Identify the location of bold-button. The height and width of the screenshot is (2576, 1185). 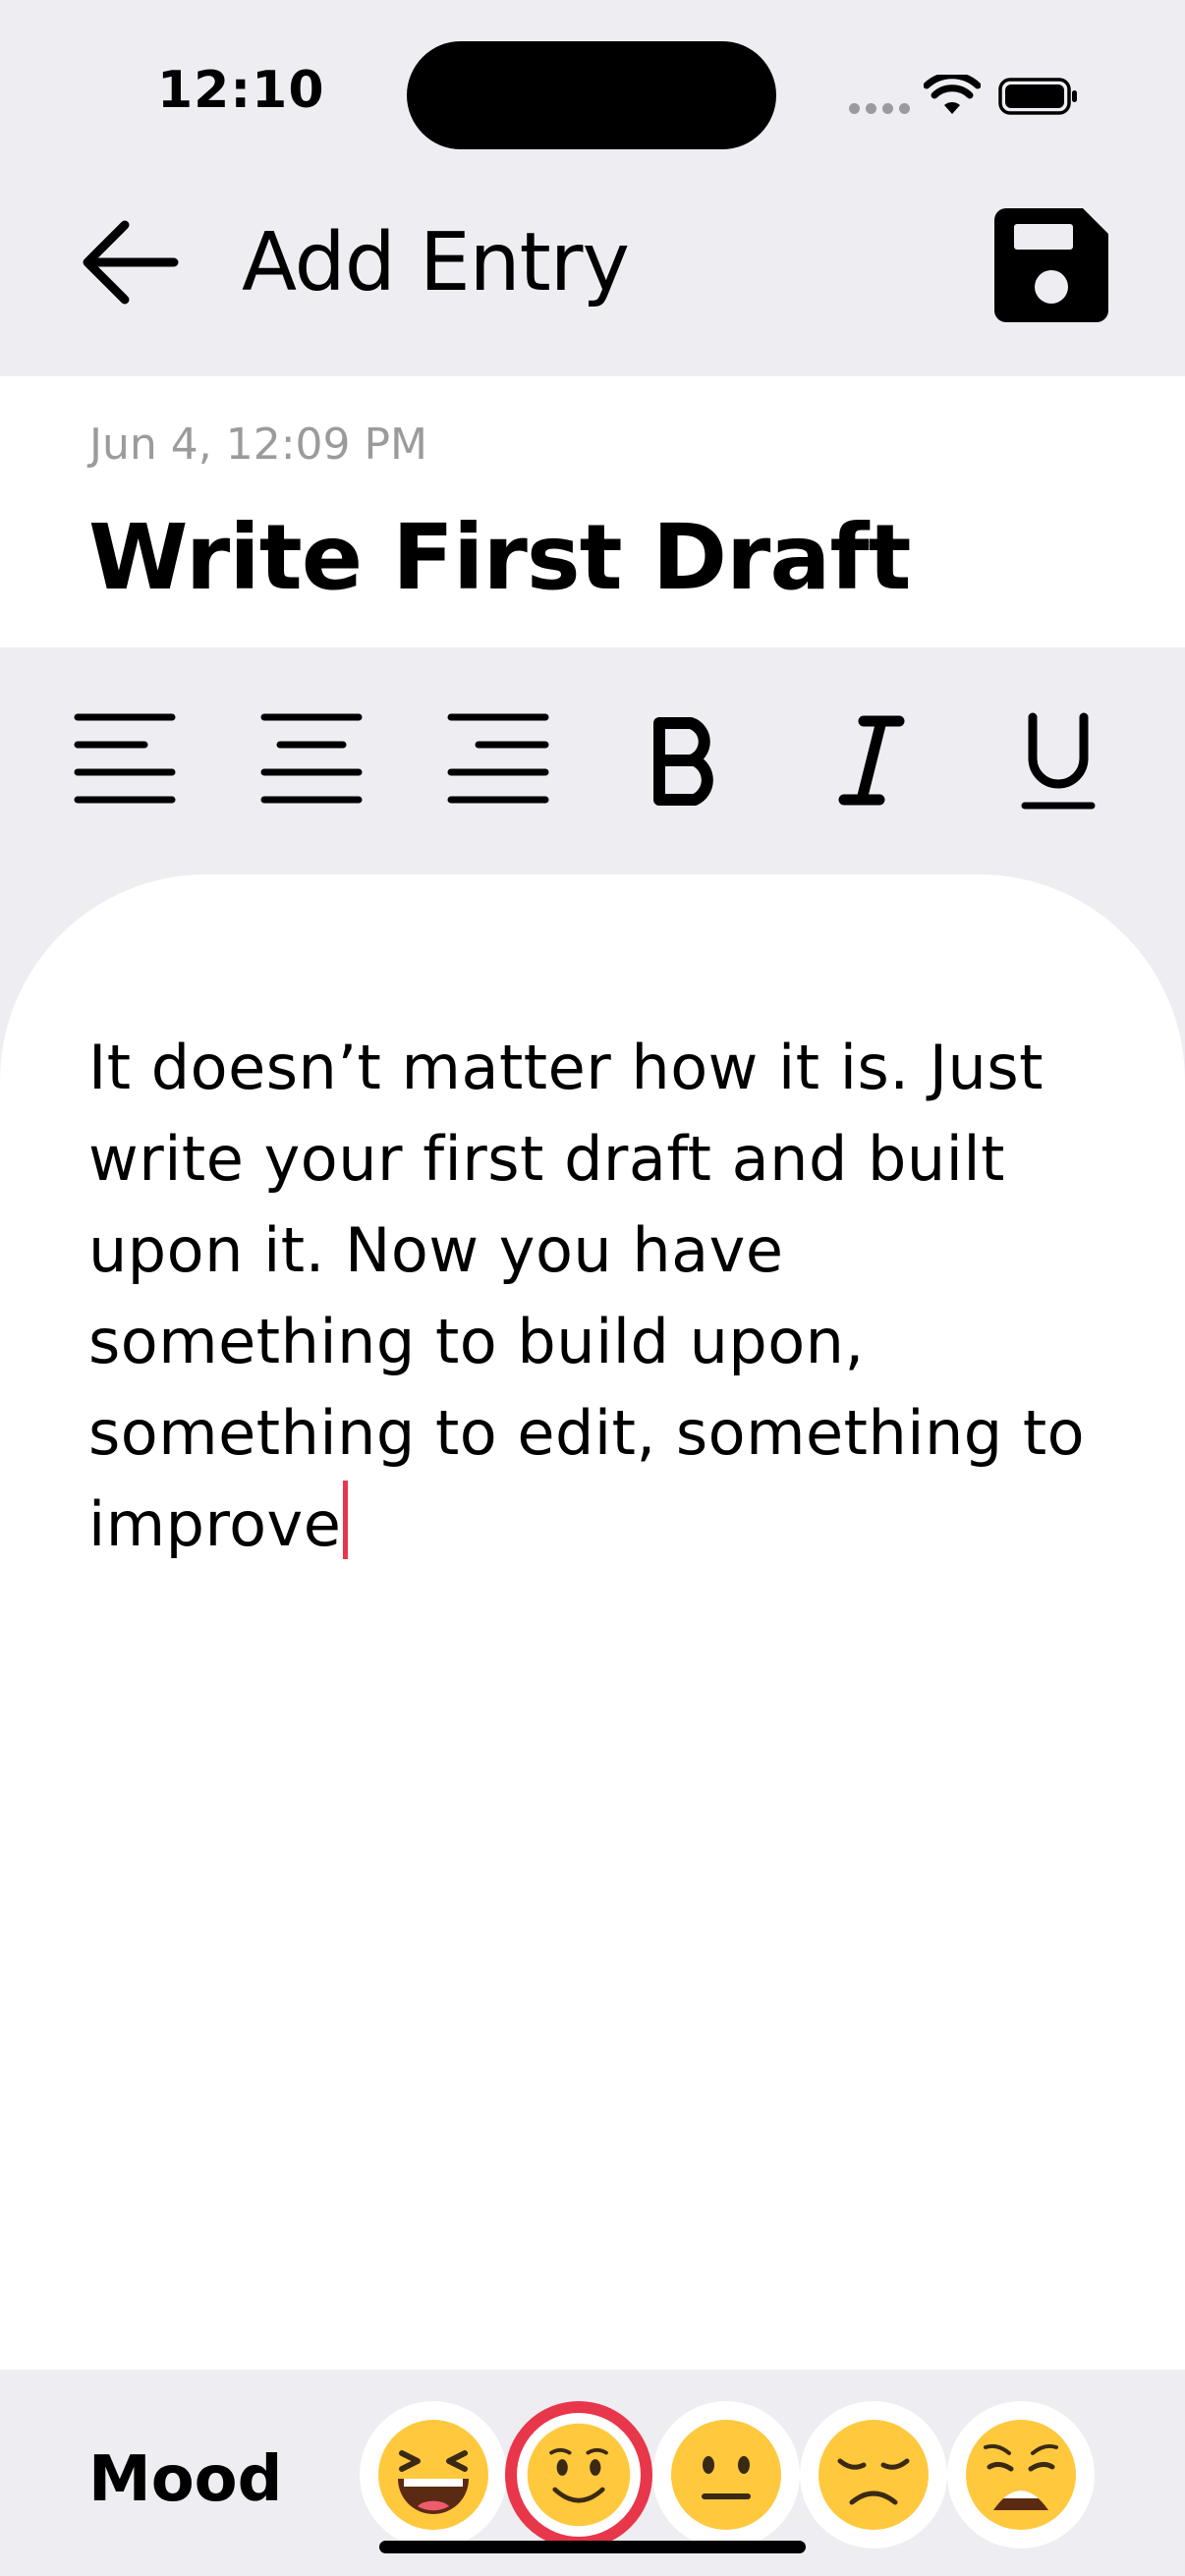
(685, 760).